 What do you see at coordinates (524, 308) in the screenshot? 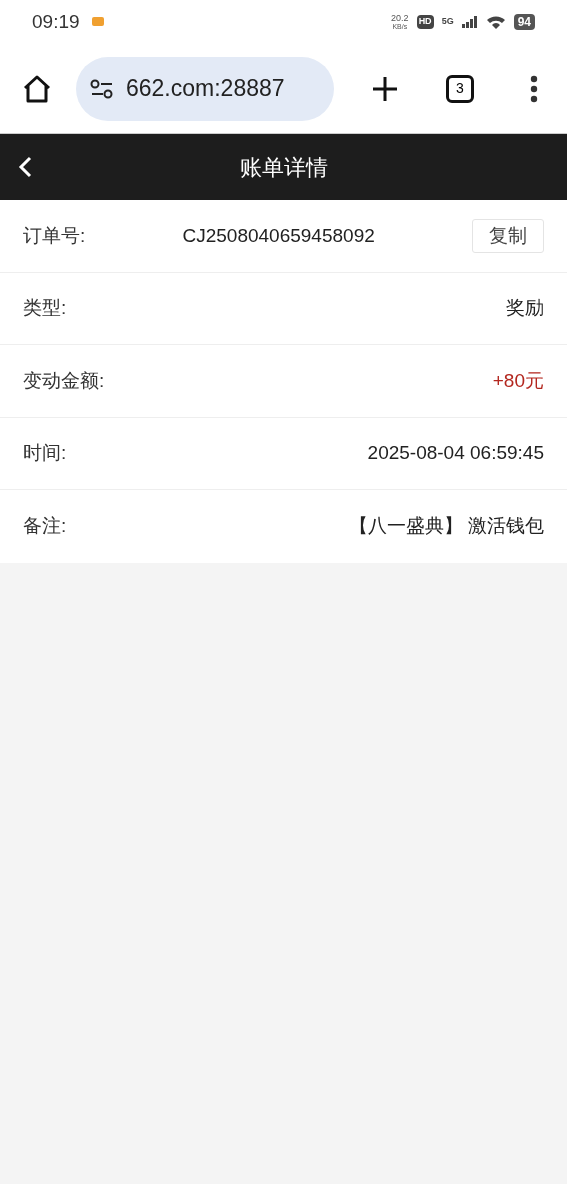
I see `field-value: 奖励` at bounding box center [524, 308].